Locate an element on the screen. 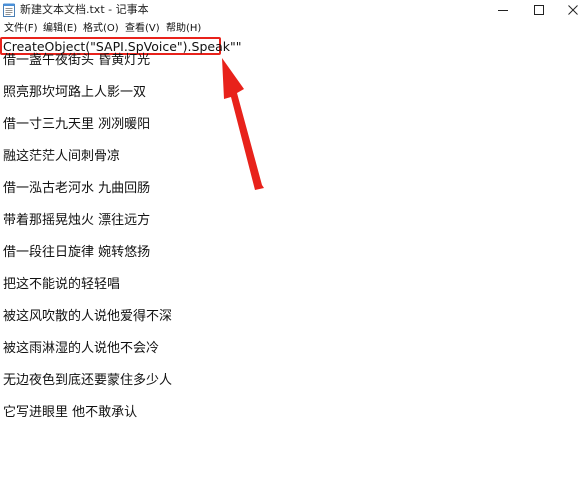 The width and height of the screenshot is (587, 500). window-title: 新建文本文档.txt - 记事本 is located at coordinates (84, 9).